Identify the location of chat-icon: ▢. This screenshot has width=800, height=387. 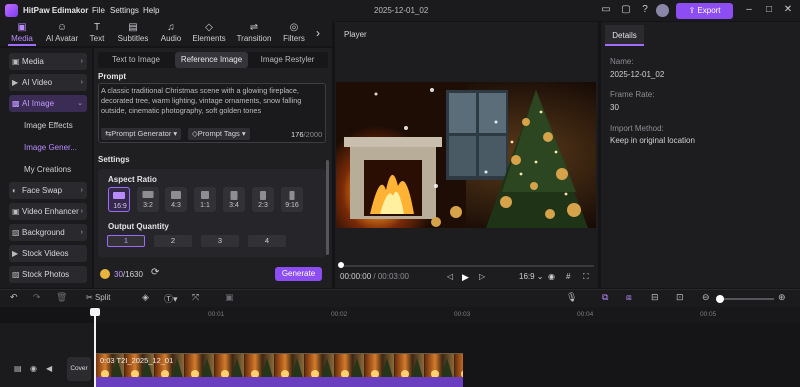
(626, 10).